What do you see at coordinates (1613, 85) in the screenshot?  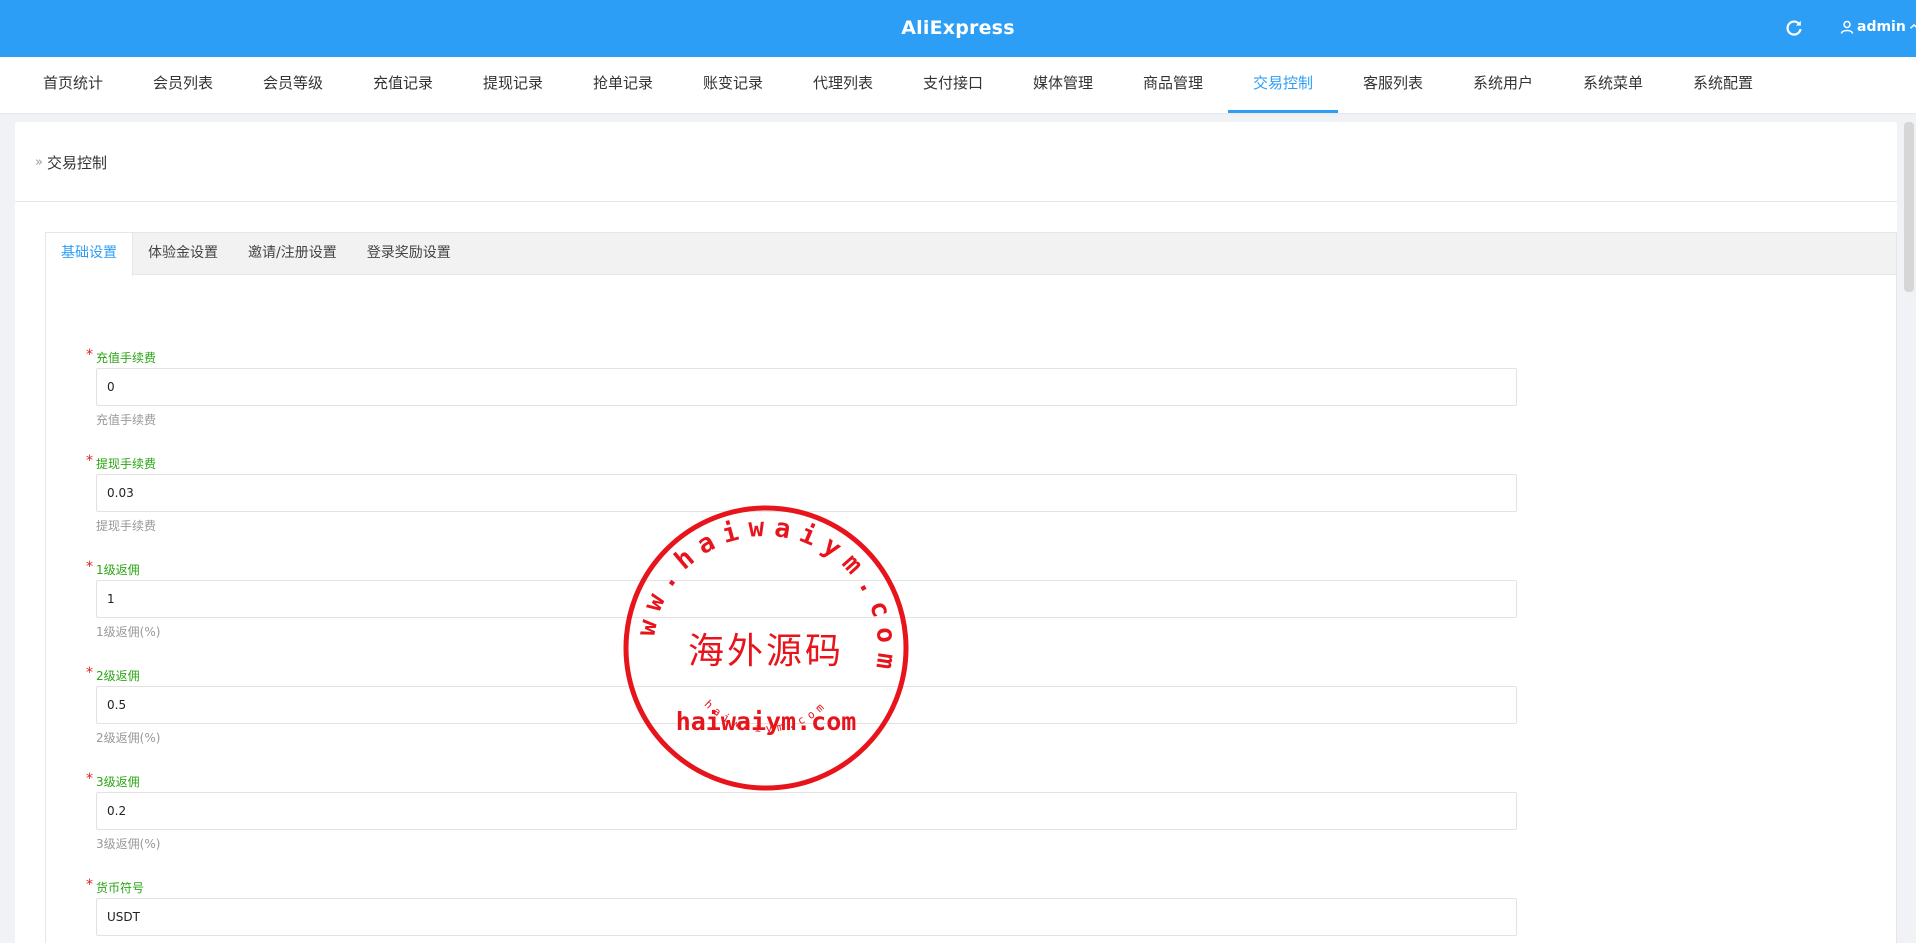 I see `nav-item-system-menu: 系统菜单` at bounding box center [1613, 85].